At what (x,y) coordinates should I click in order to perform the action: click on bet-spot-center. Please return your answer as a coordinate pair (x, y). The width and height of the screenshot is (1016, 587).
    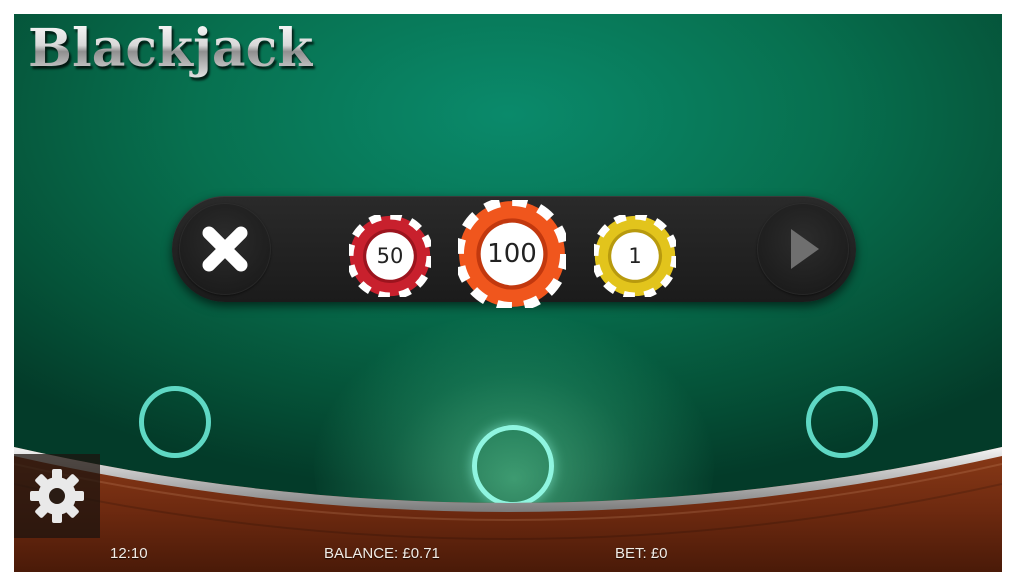
    Looking at the image, I should click on (513, 466).